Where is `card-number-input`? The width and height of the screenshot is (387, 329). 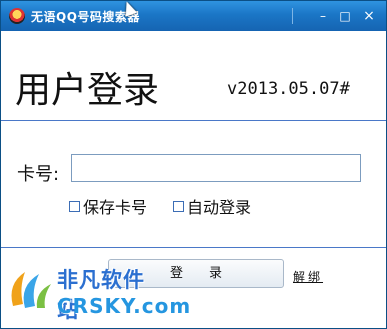
card-number-input is located at coordinates (216, 168).